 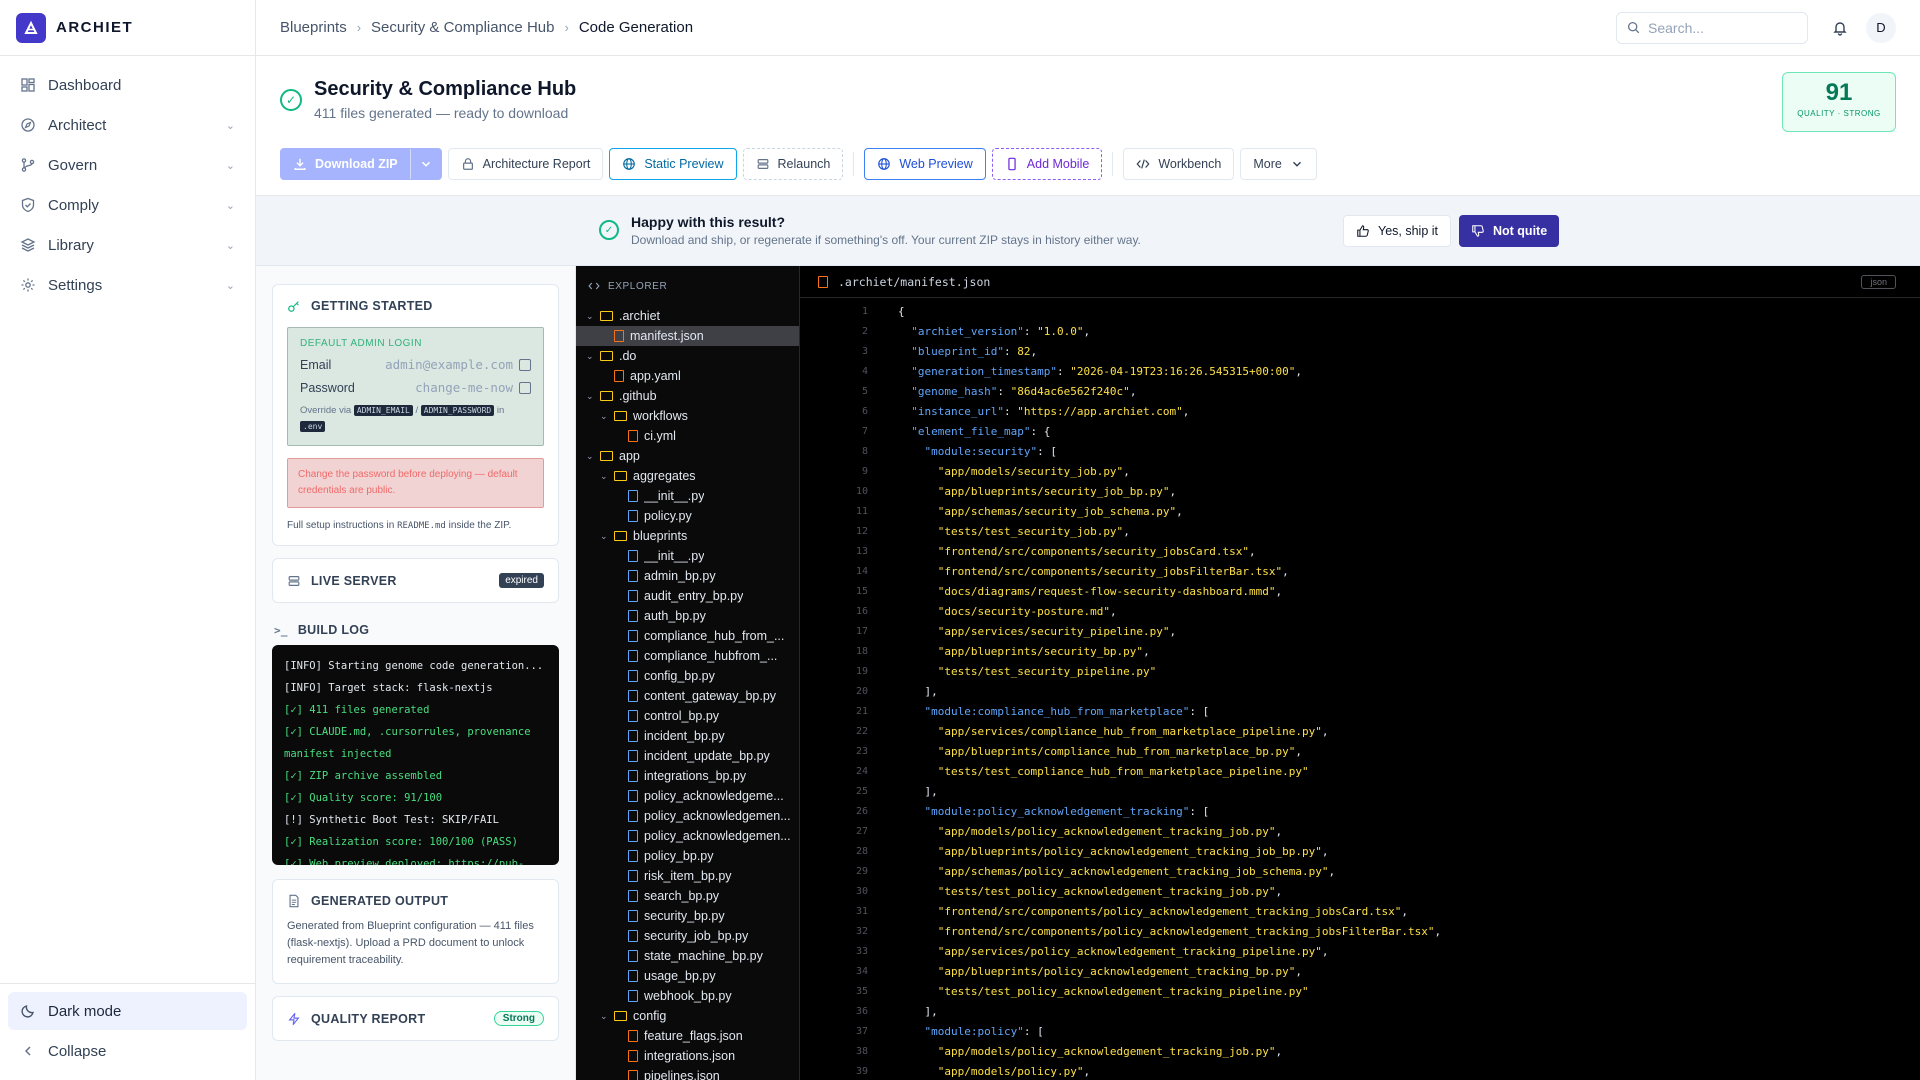 I want to click on ship-it-button: Yes, ship it, so click(x=1397, y=231).